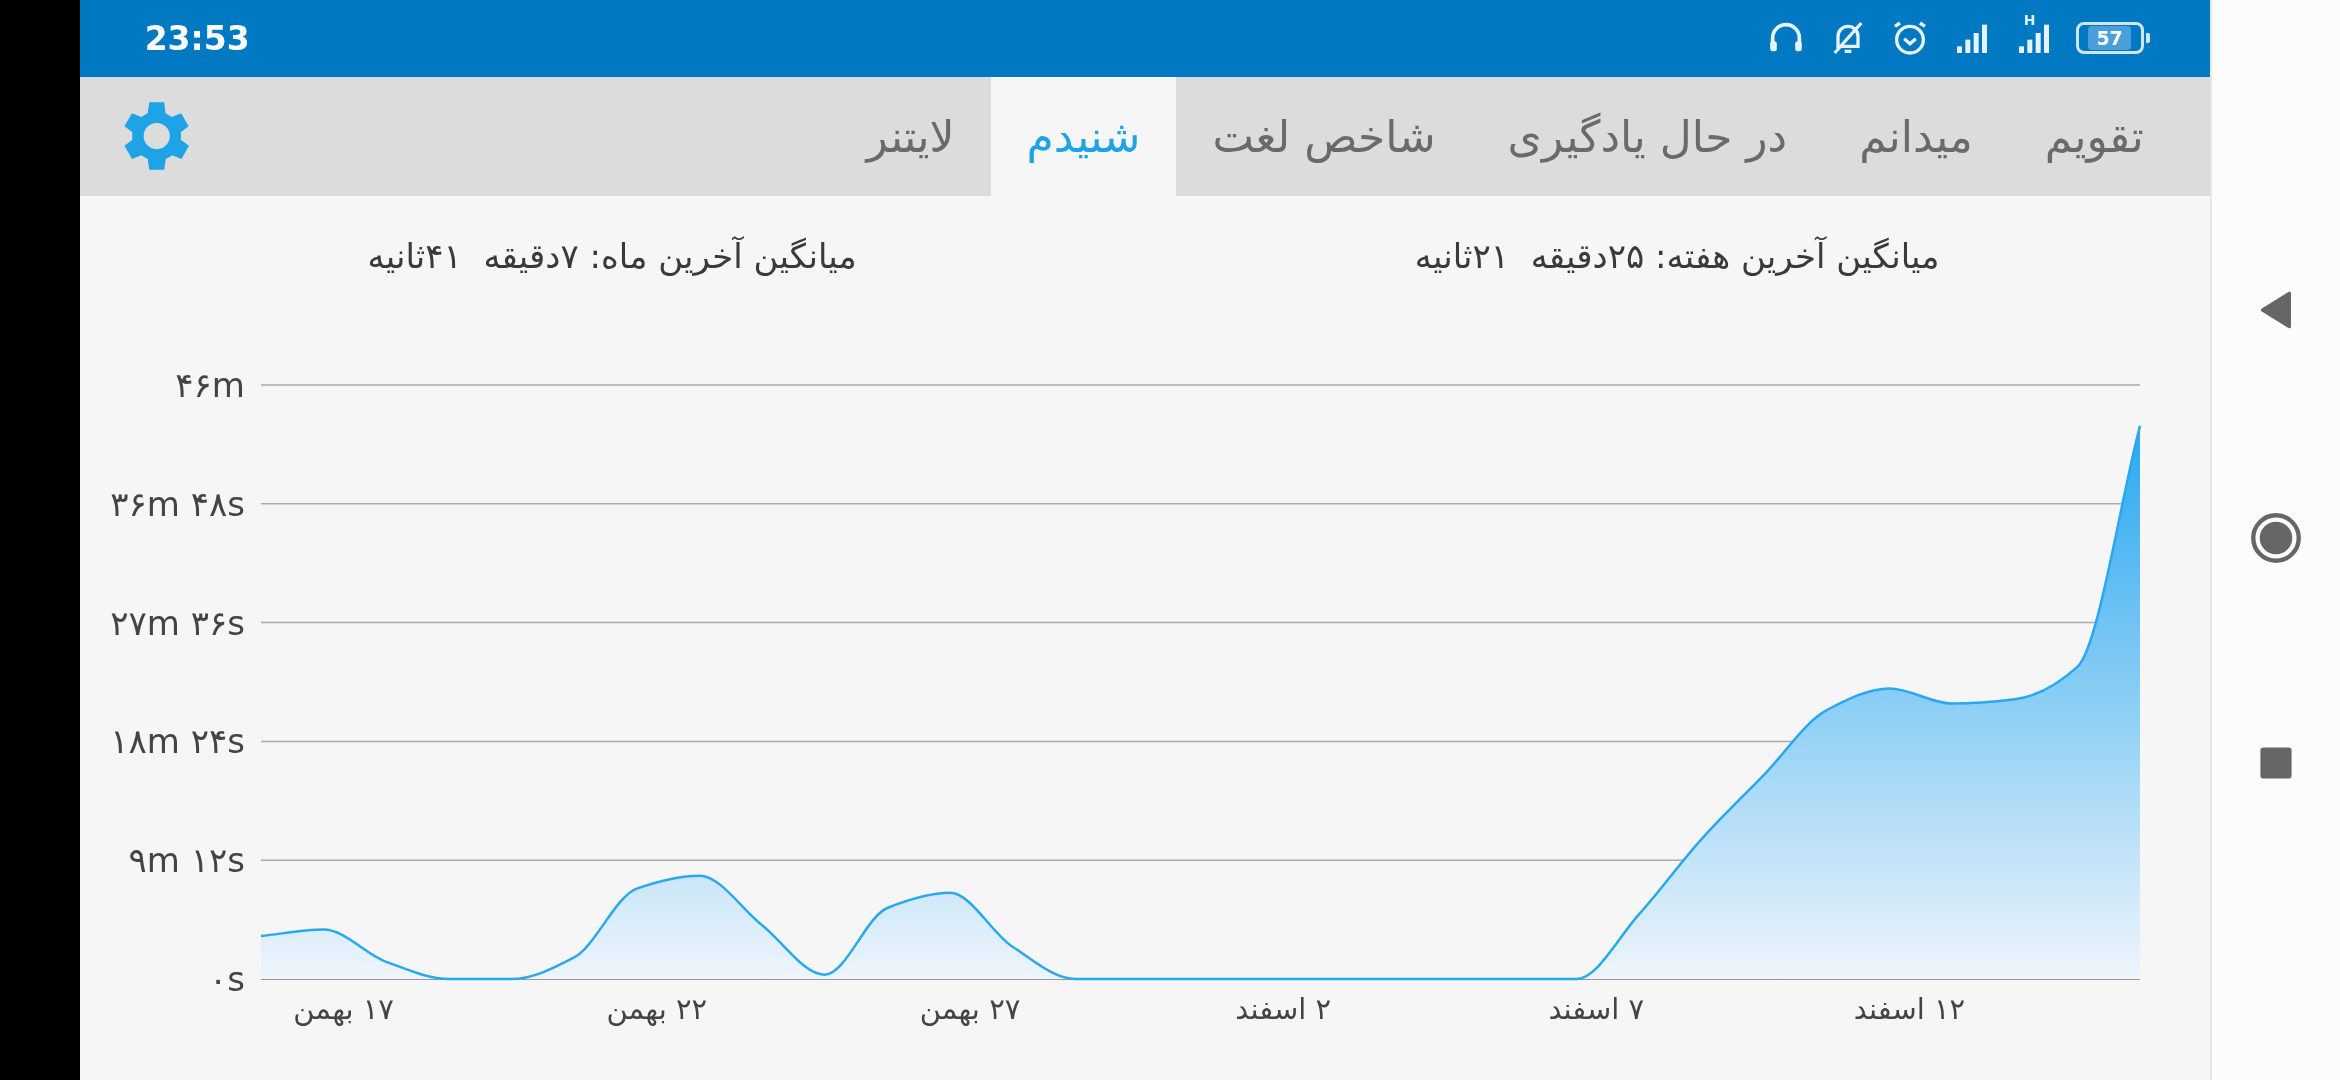  I want to click on tab: لایتنر, so click(910, 136).